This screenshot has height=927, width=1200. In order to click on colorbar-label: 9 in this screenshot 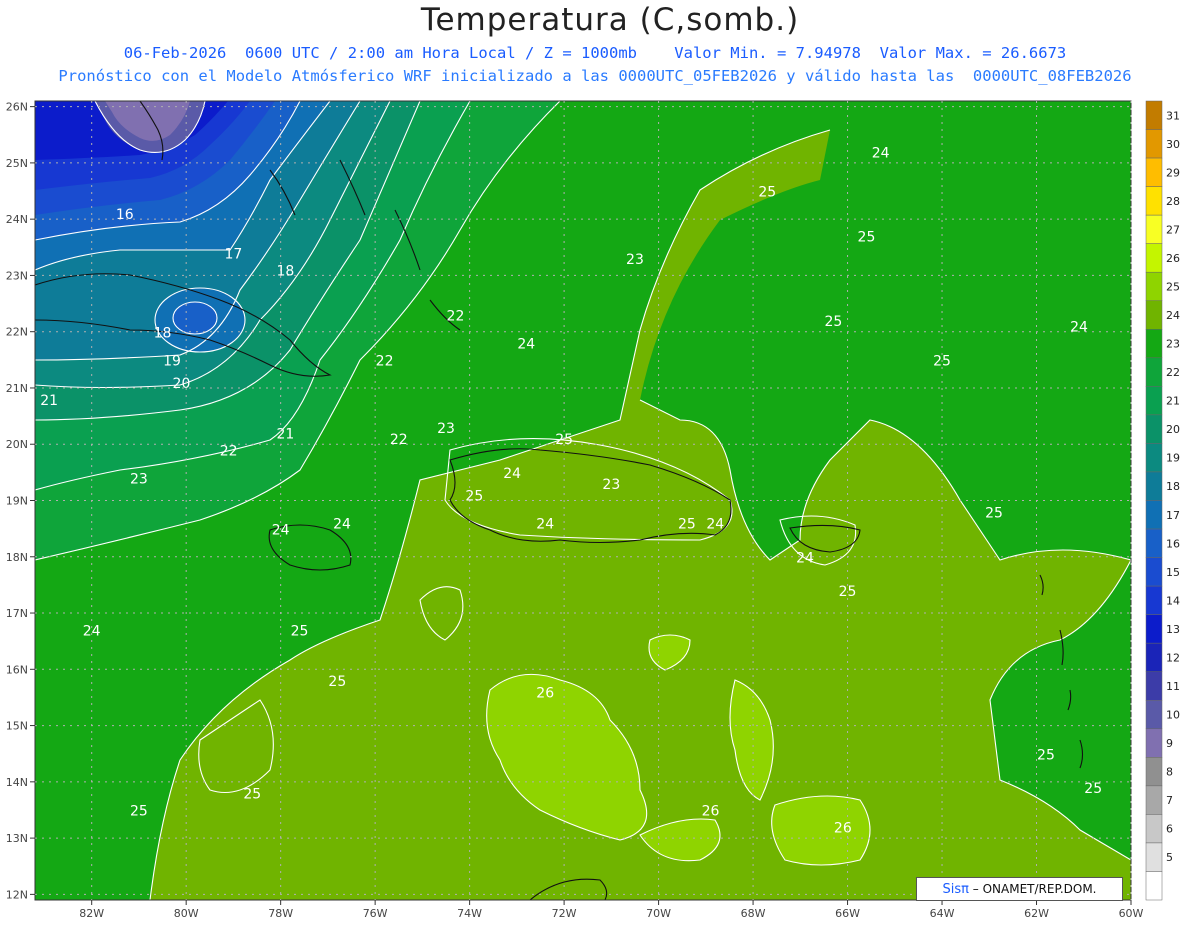, I will do `click(1169, 743)`.